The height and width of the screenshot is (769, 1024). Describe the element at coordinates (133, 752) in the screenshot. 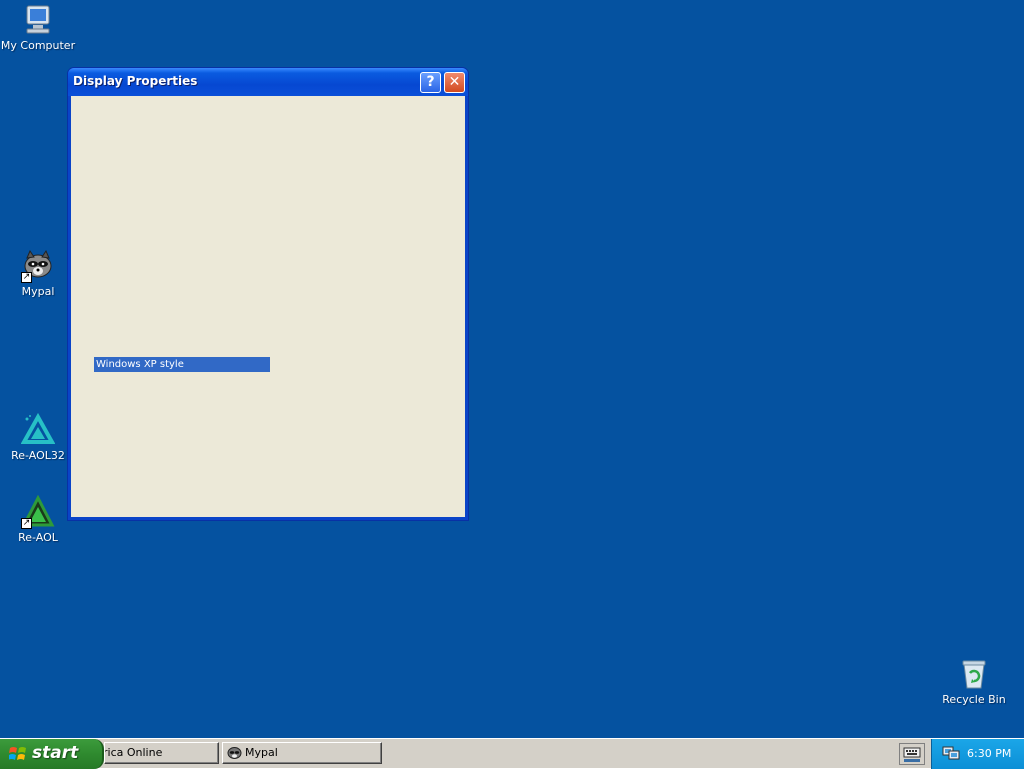

I see `taskbar-button-label: rica Online` at that location.